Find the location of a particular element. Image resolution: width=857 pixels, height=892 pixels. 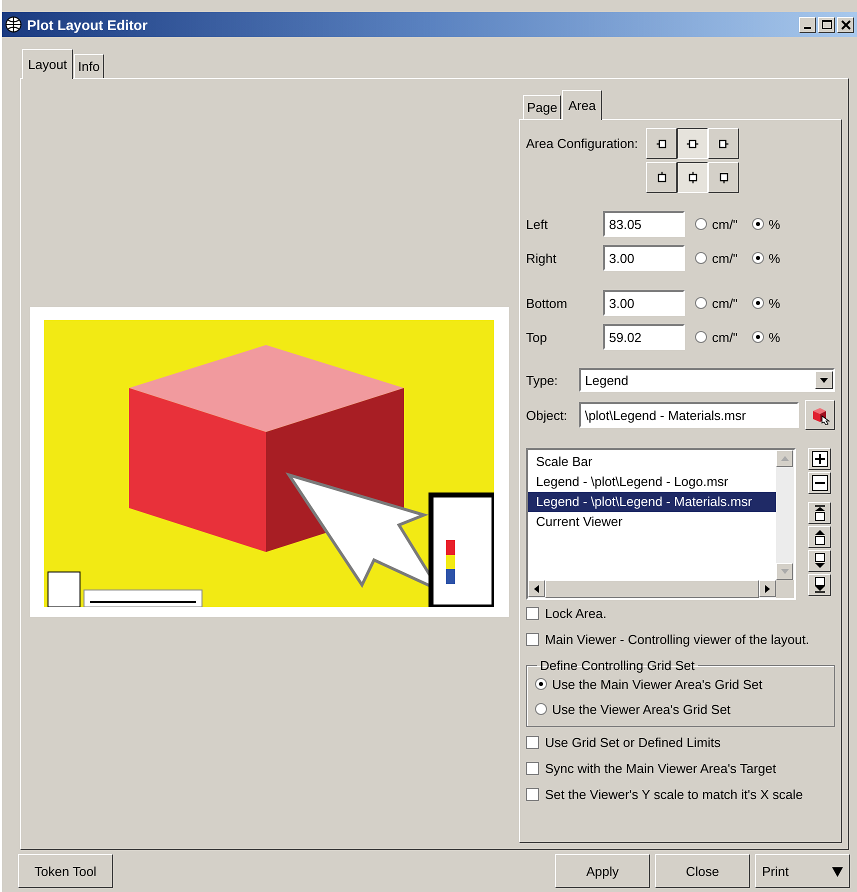

pick-button is located at coordinates (820, 415).